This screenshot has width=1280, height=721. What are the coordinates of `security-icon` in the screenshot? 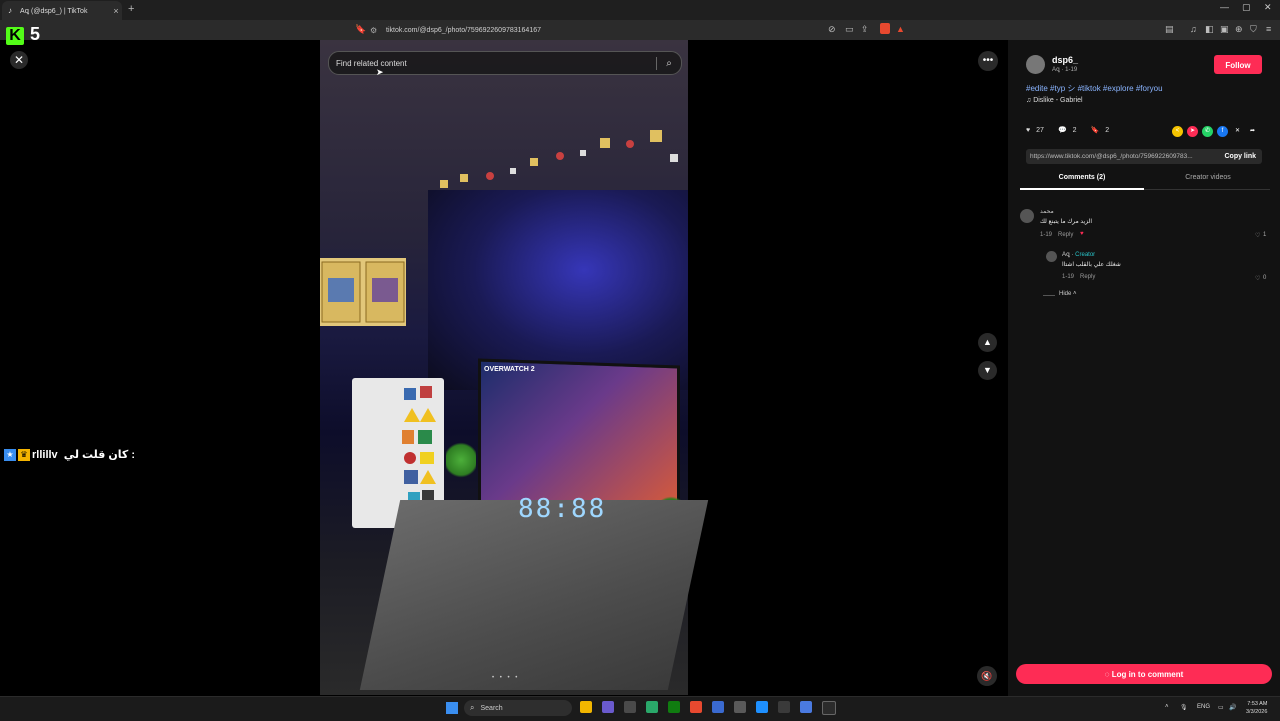 It's located at (718, 707).